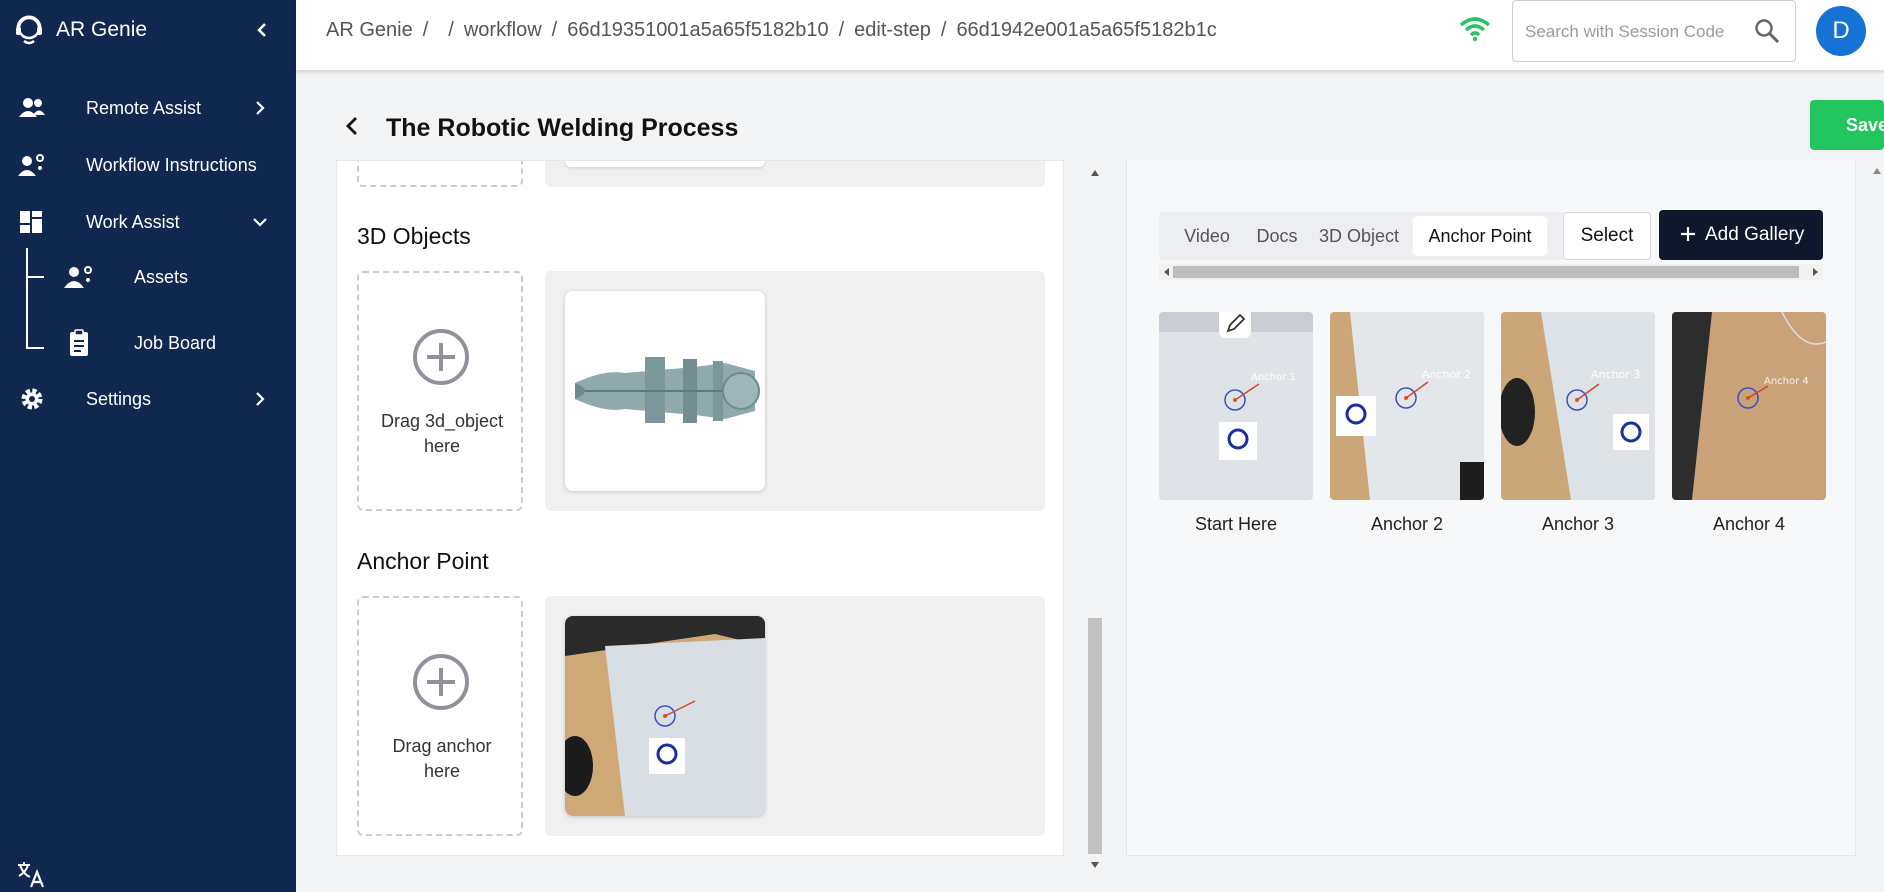 This screenshot has height=892, width=1884. What do you see at coordinates (1786, 381) in the screenshot?
I see `anchor-overlay-label: Anchor 4` at bounding box center [1786, 381].